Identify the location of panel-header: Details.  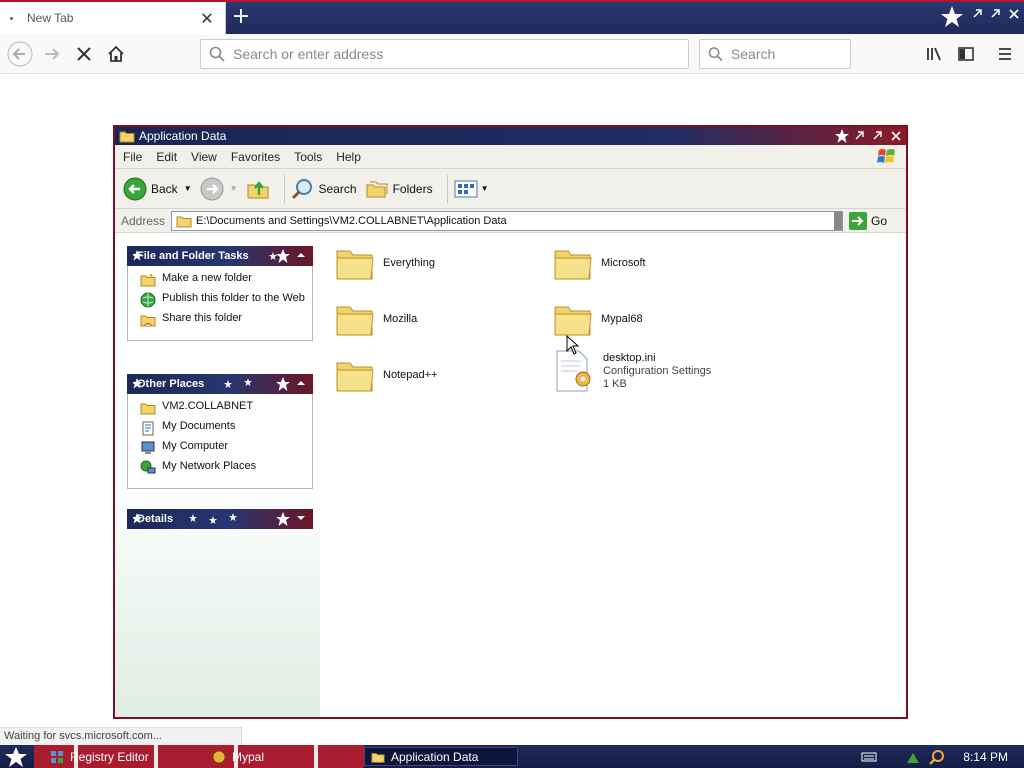
(220, 519).